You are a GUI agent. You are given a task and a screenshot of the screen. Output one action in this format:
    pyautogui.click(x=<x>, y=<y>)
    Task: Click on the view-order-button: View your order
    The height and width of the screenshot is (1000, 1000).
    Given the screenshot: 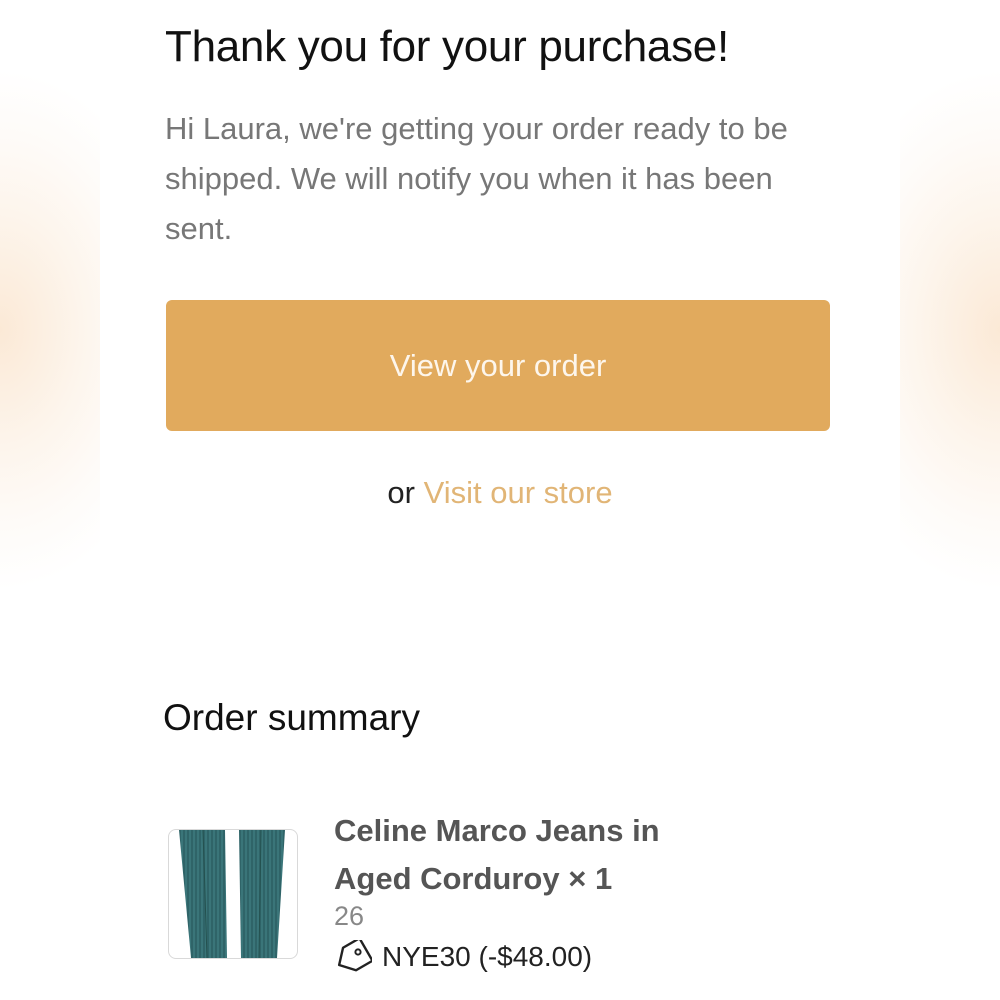 What is the action you would take?
    pyautogui.click(x=498, y=365)
    